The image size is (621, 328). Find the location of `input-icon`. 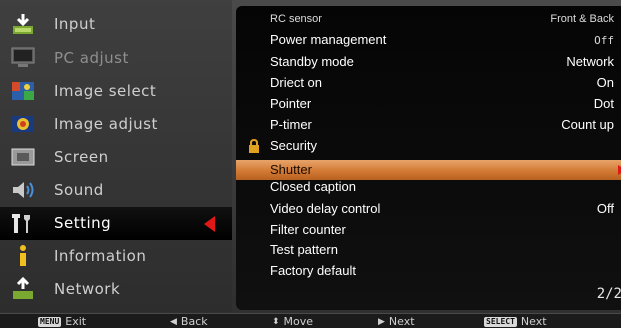

input-icon is located at coordinates (23, 24).